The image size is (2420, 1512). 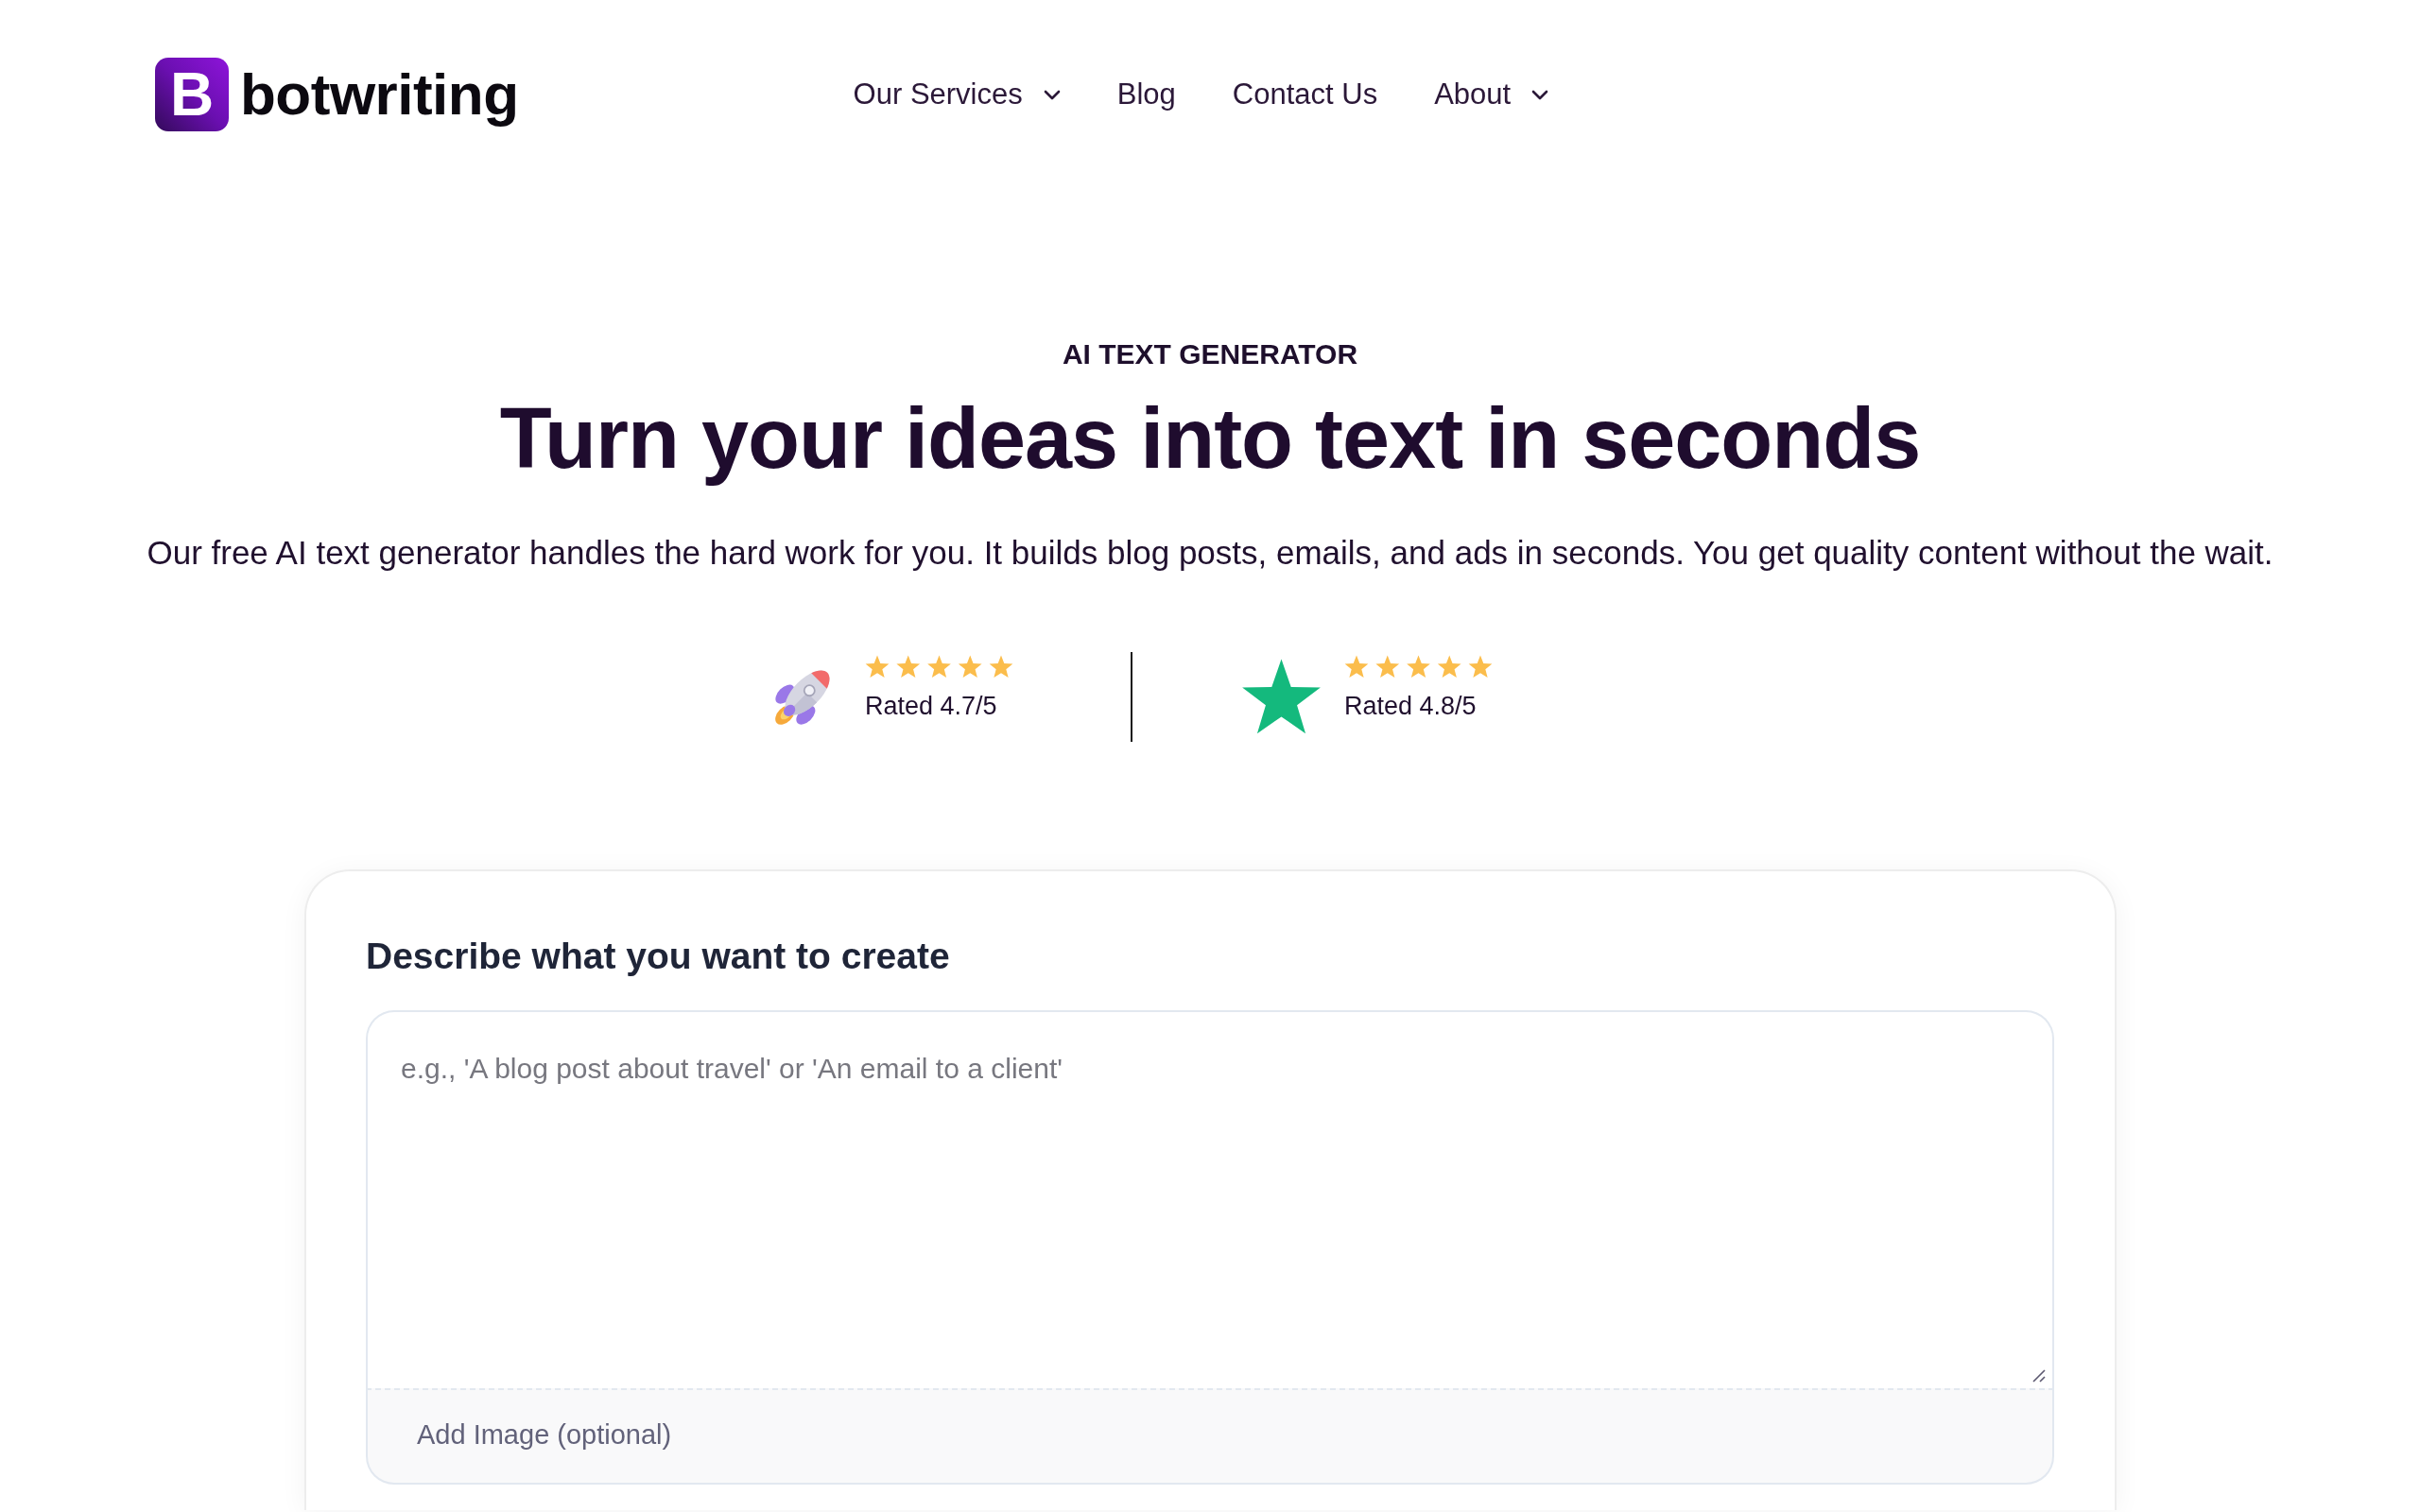 What do you see at coordinates (1305, 94) in the screenshot?
I see `nav-link: Contact Us` at bounding box center [1305, 94].